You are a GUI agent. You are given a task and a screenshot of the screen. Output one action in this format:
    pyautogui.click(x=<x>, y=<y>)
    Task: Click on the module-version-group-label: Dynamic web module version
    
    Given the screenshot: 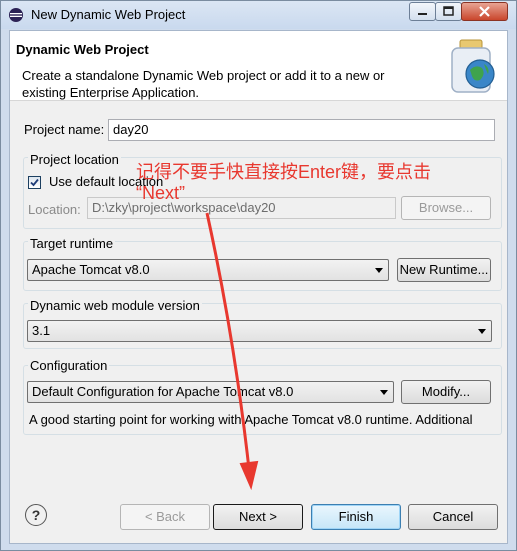 What is the action you would take?
    pyautogui.click(x=115, y=305)
    